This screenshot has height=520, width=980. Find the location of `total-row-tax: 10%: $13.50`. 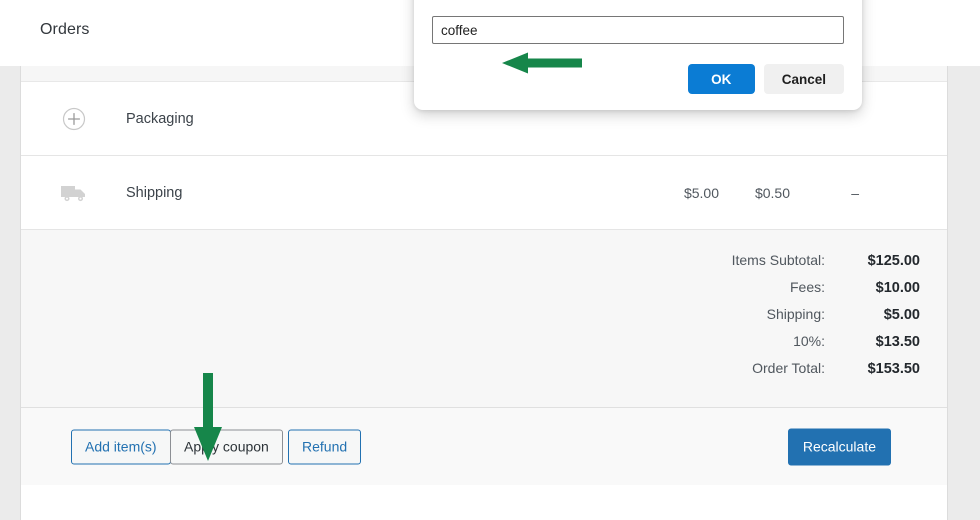

total-row-tax: 10%: $13.50 is located at coordinates (484, 341).